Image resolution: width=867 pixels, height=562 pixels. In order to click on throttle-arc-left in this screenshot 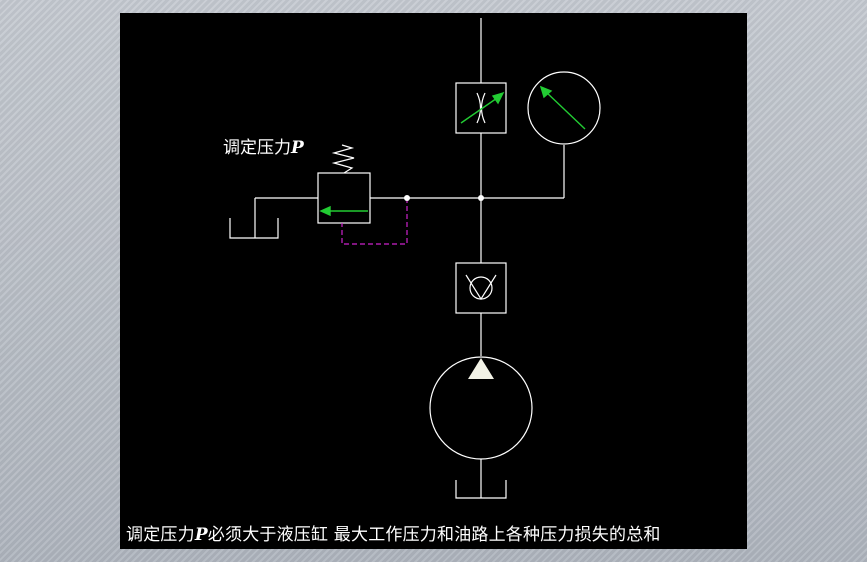, I will do `click(479, 108)`.